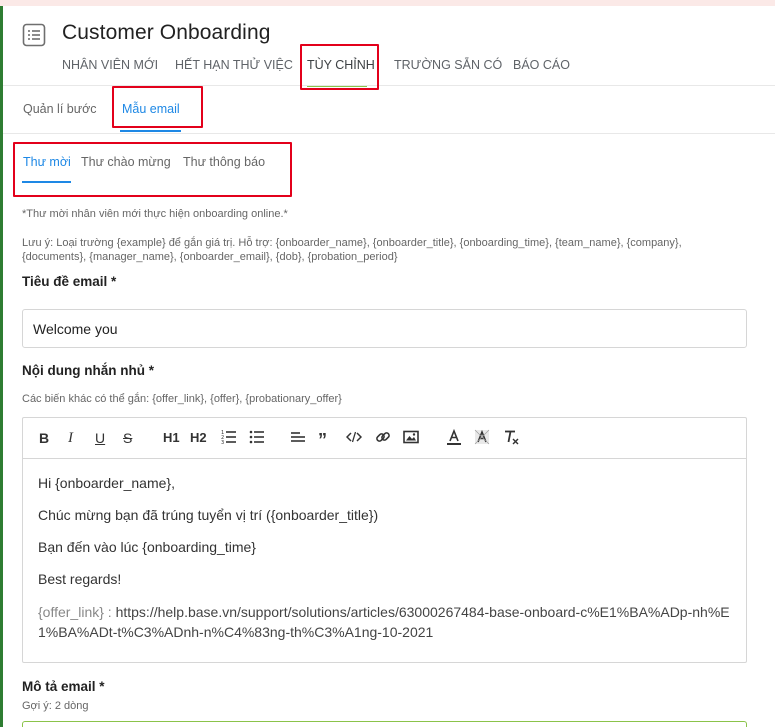 The height and width of the screenshot is (727, 775). Describe the element at coordinates (411, 438) in the screenshot. I see `image-icon` at that location.